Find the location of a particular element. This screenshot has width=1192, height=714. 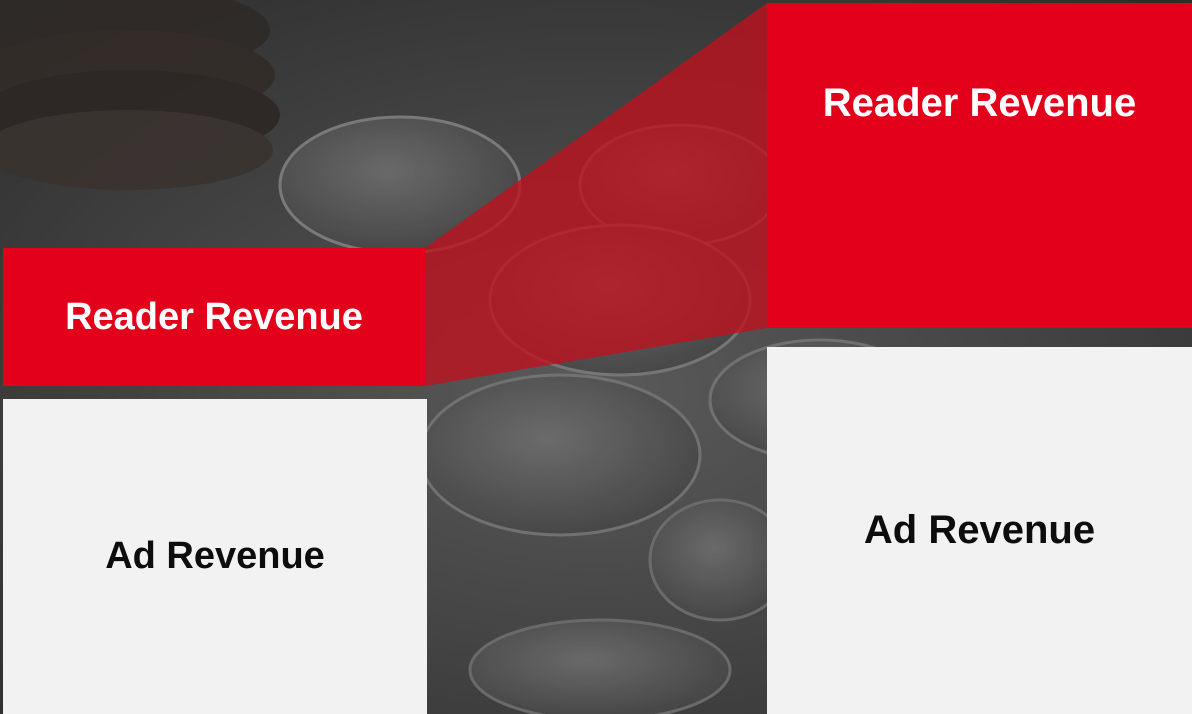

left-reader-revenue-box: Reader Revenue is located at coordinates (214, 317).